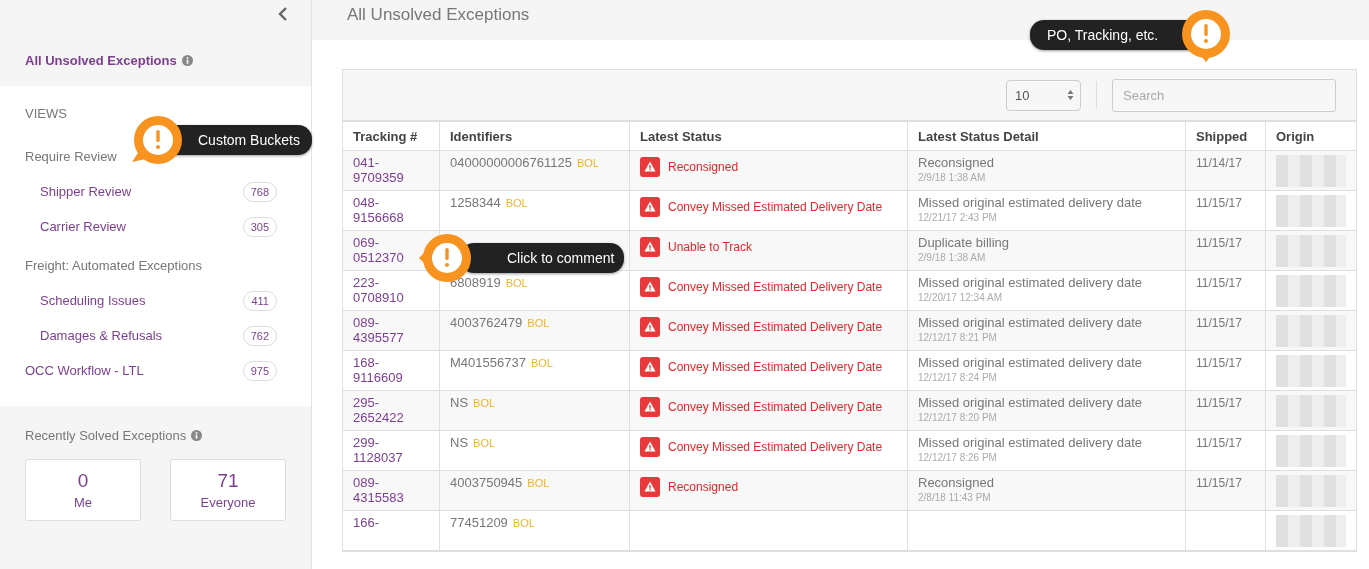 The width and height of the screenshot is (1369, 569). What do you see at coordinates (86, 191) in the screenshot?
I see `view-link: Shipper Review` at bounding box center [86, 191].